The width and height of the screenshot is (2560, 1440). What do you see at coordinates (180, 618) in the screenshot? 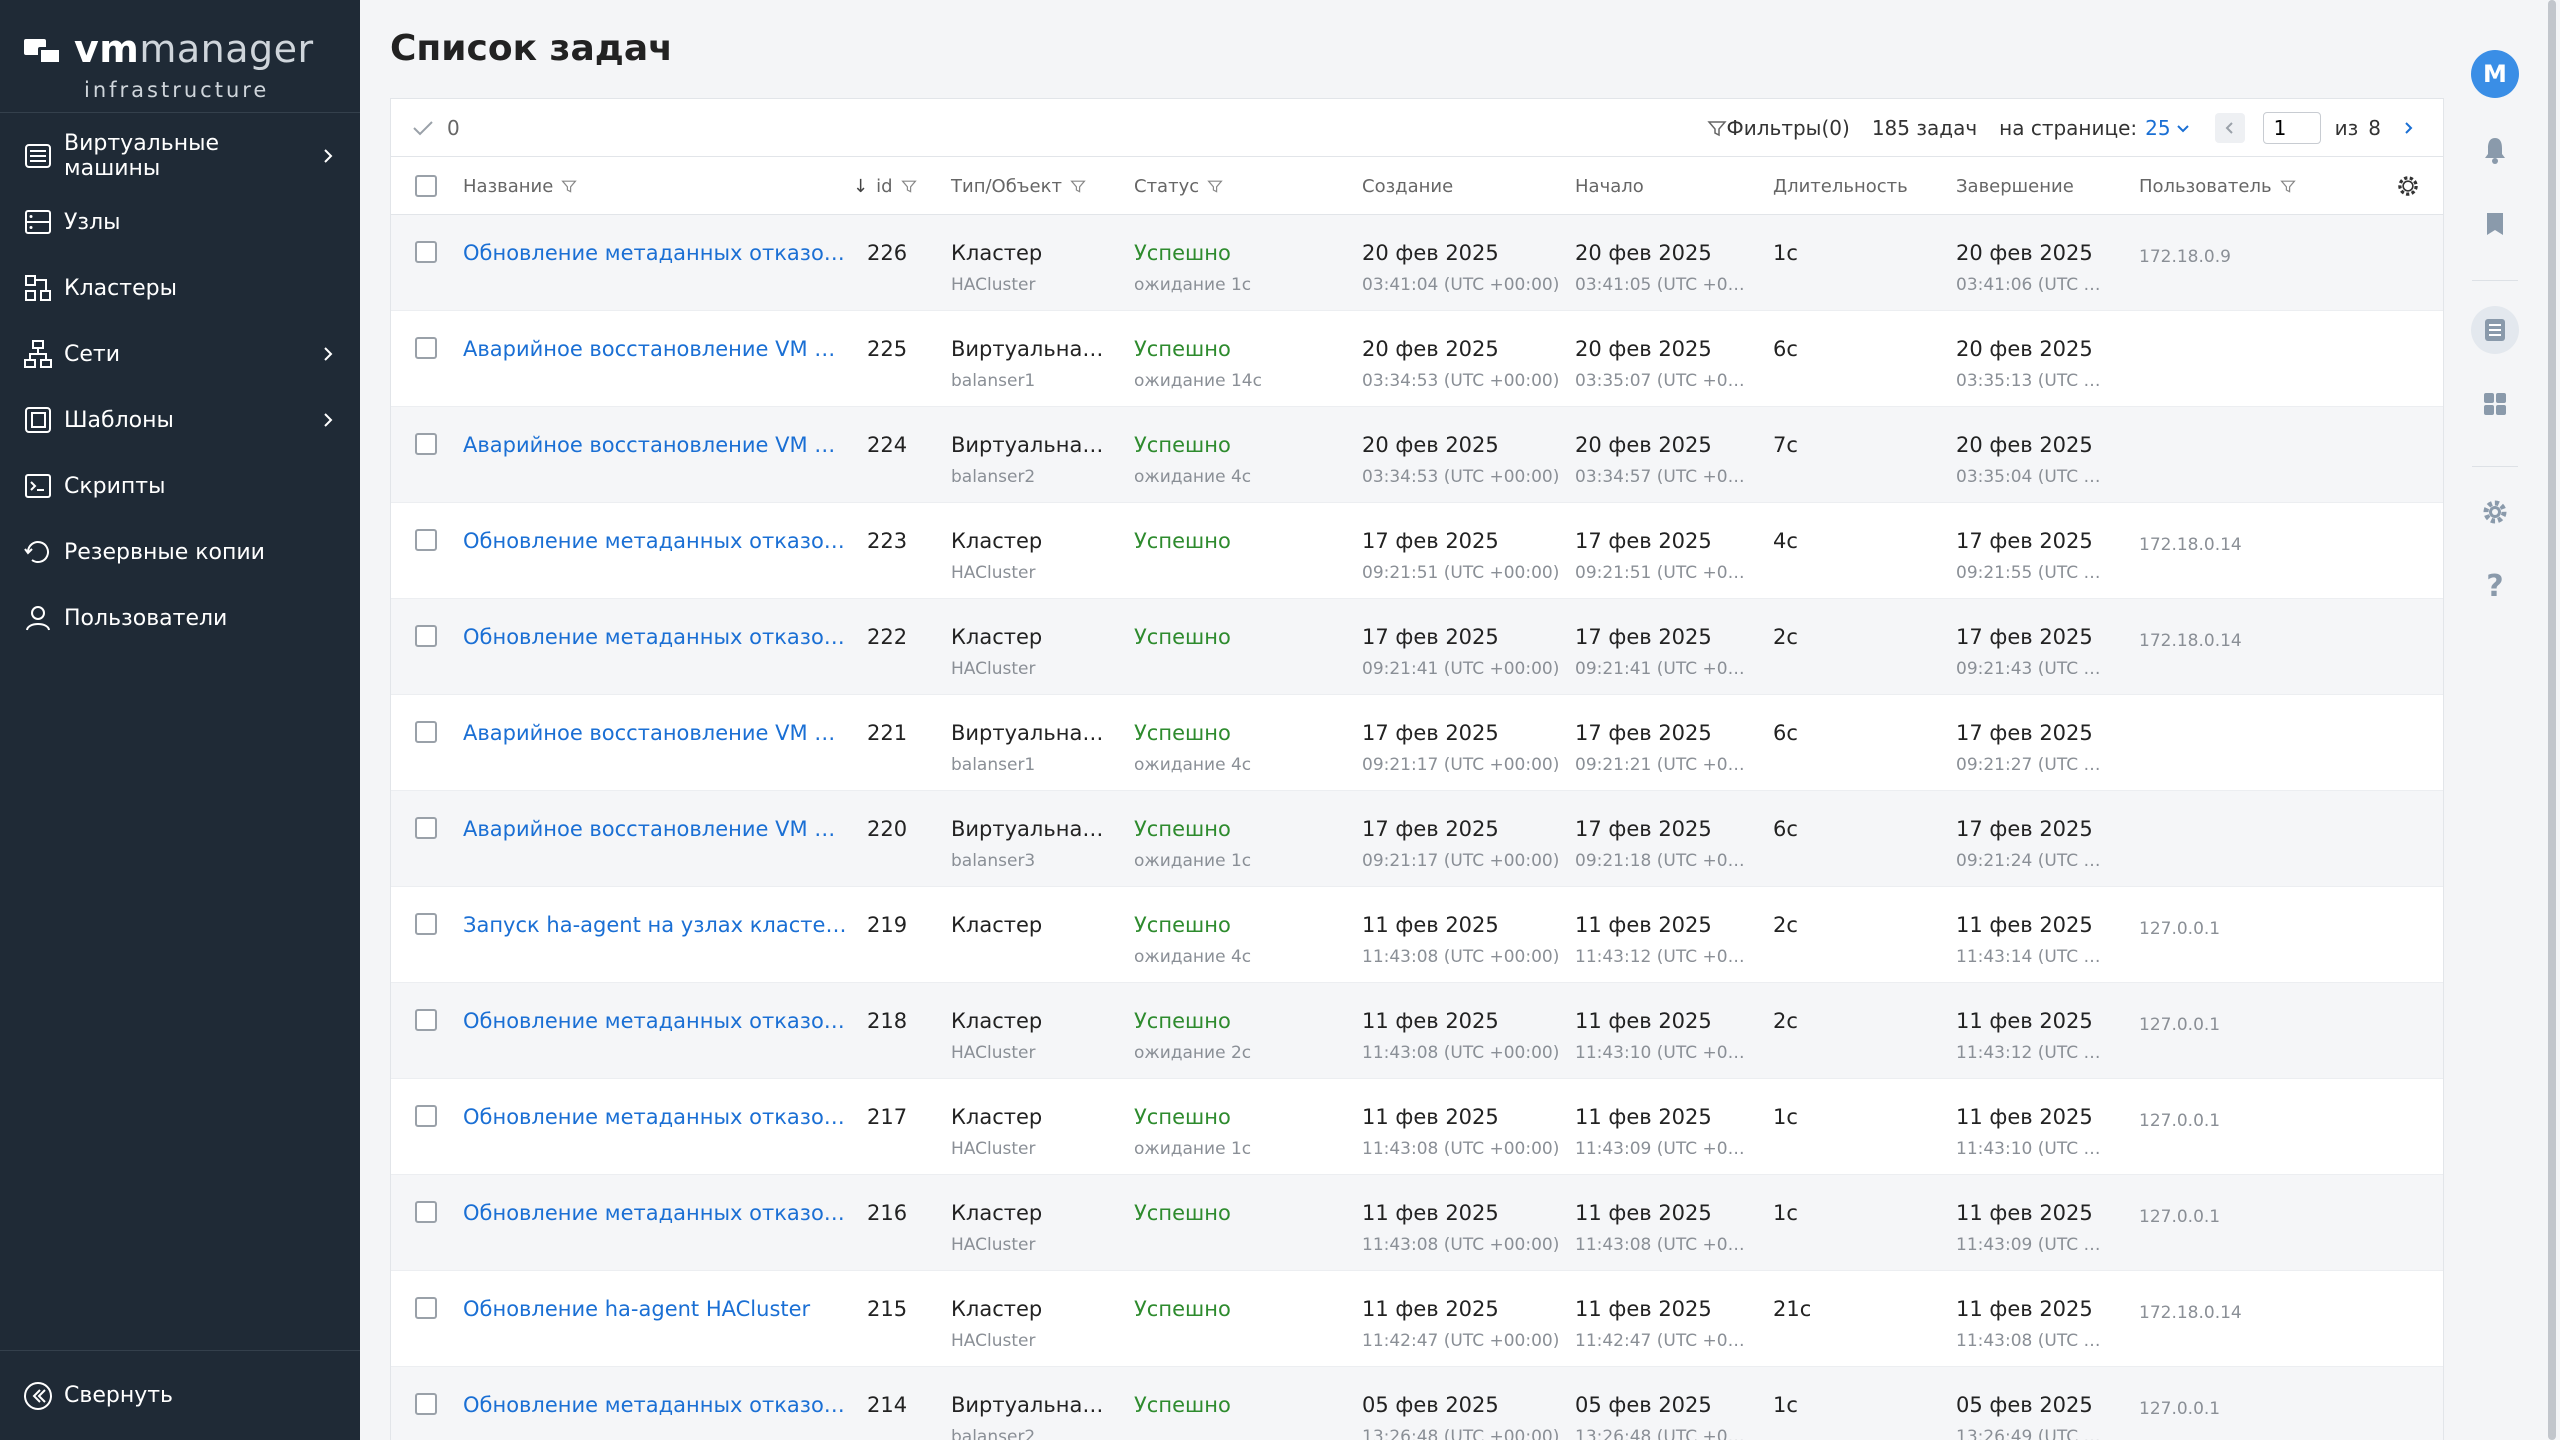
I see `sidebar-item-user: Пользователи` at bounding box center [180, 618].